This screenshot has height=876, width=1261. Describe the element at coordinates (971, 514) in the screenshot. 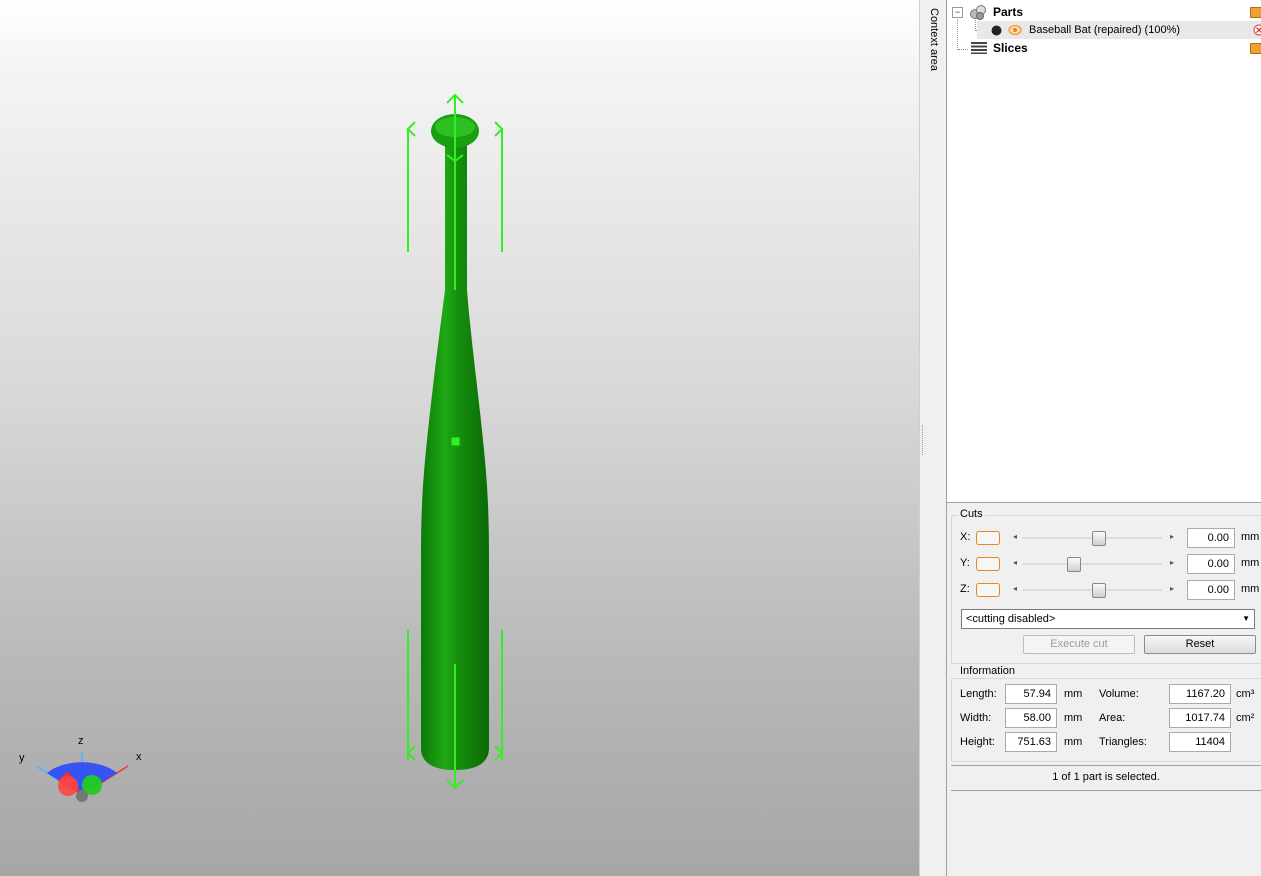

I see `cuts-title: Cuts` at that location.